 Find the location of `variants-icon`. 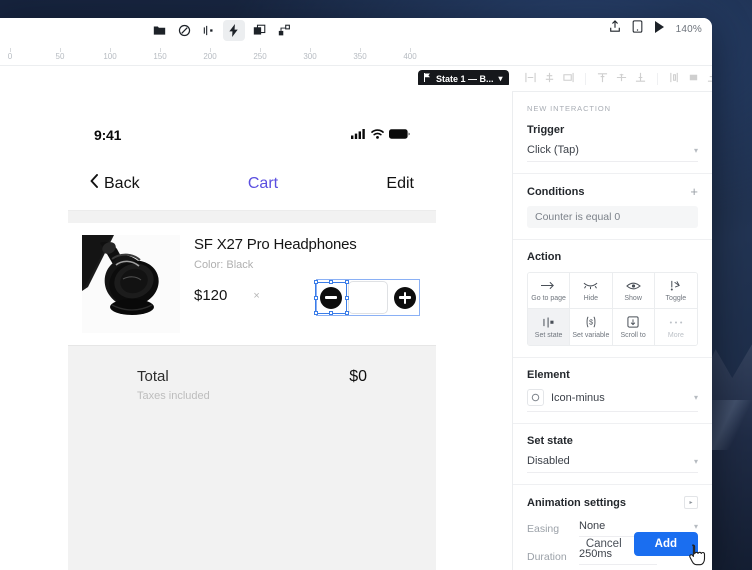

variants-icon is located at coordinates (284, 30).